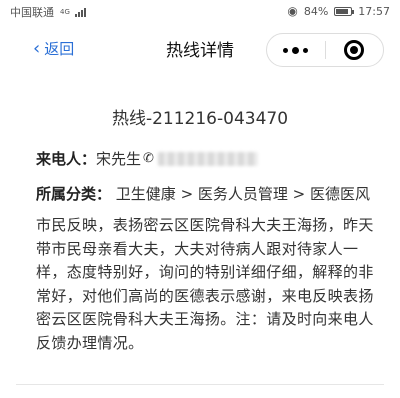  I want to click on phone-icon: ✆, so click(148, 158).